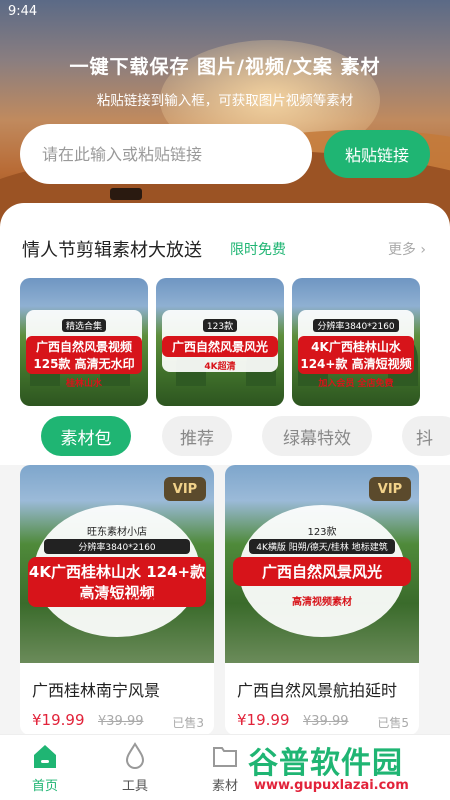 The height and width of the screenshot is (800, 450). I want to click on link-input, so click(166, 154).